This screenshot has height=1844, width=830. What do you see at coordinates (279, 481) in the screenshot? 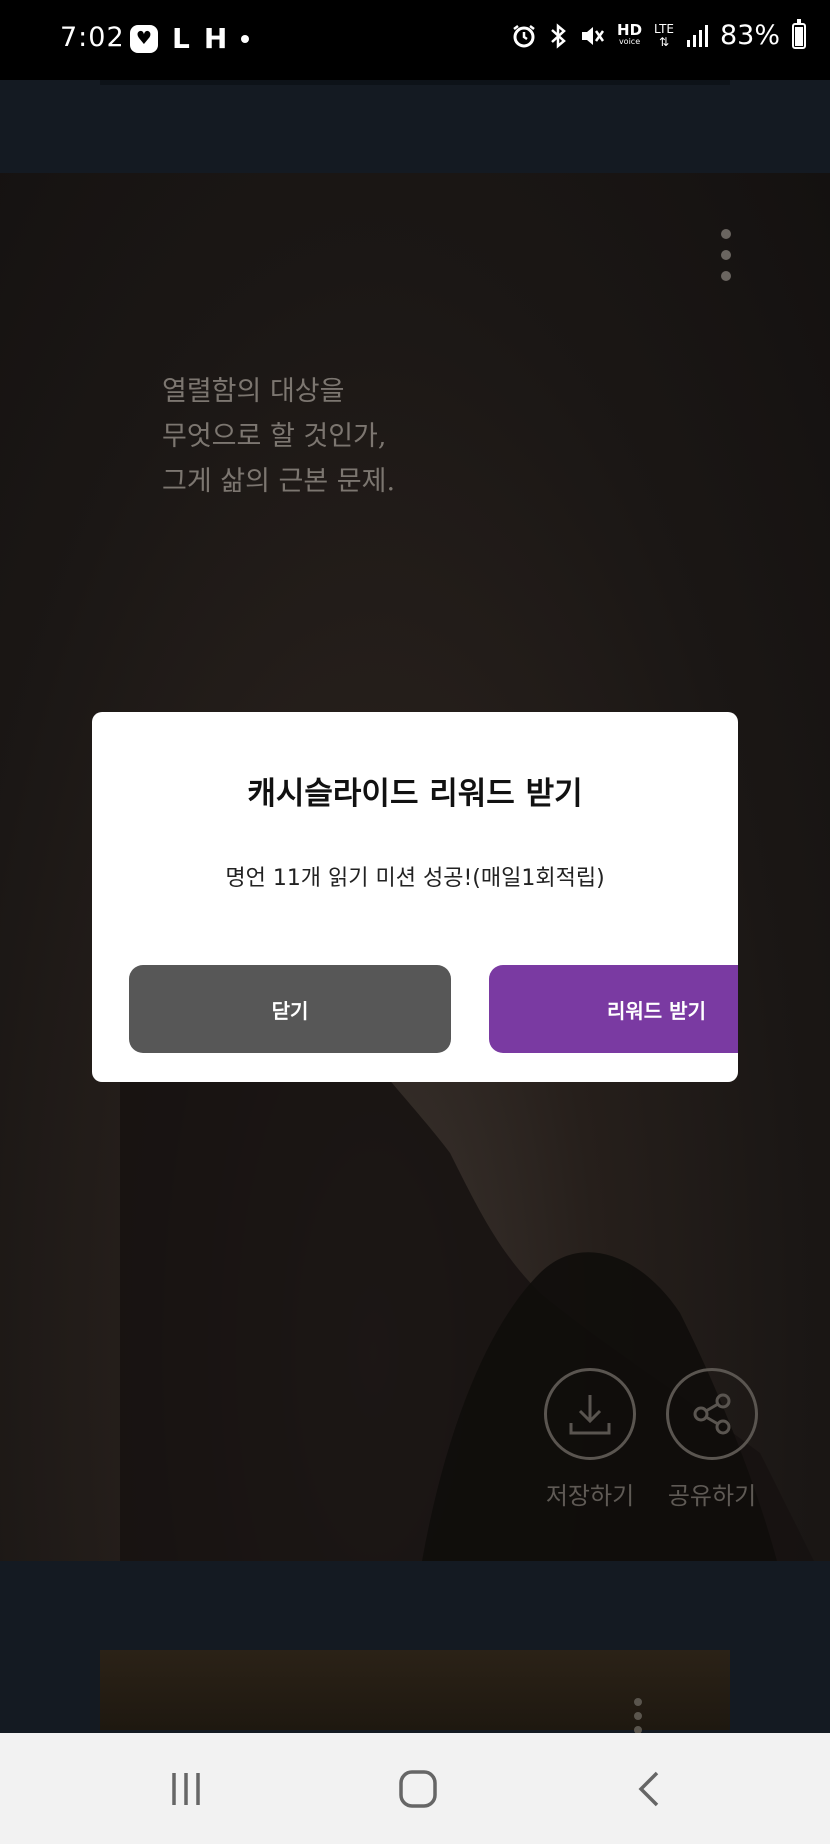
I see `quote-line: 그게 삶의 근본 문제.` at bounding box center [279, 481].